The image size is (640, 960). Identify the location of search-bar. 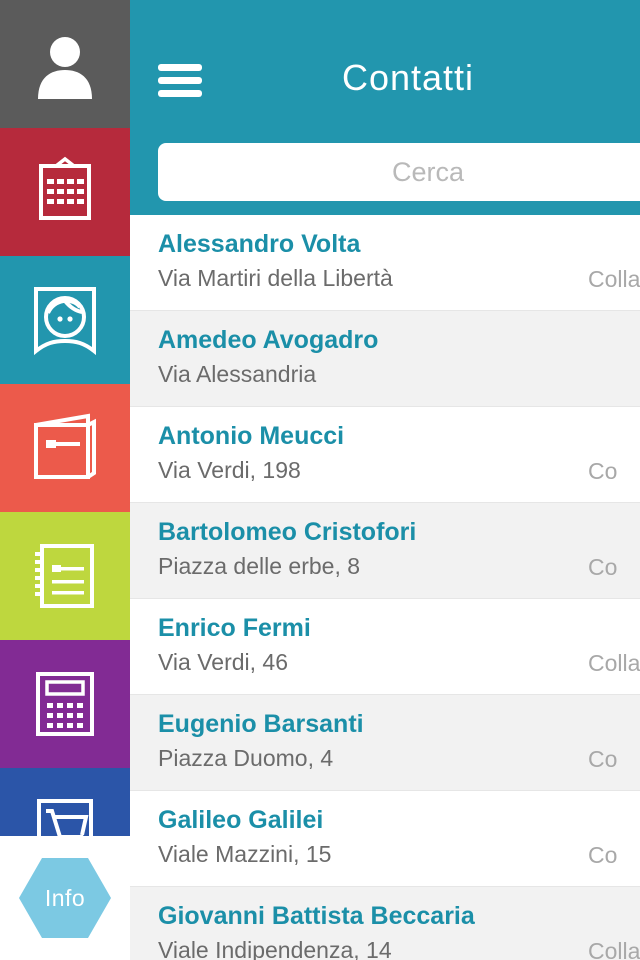
(399, 172).